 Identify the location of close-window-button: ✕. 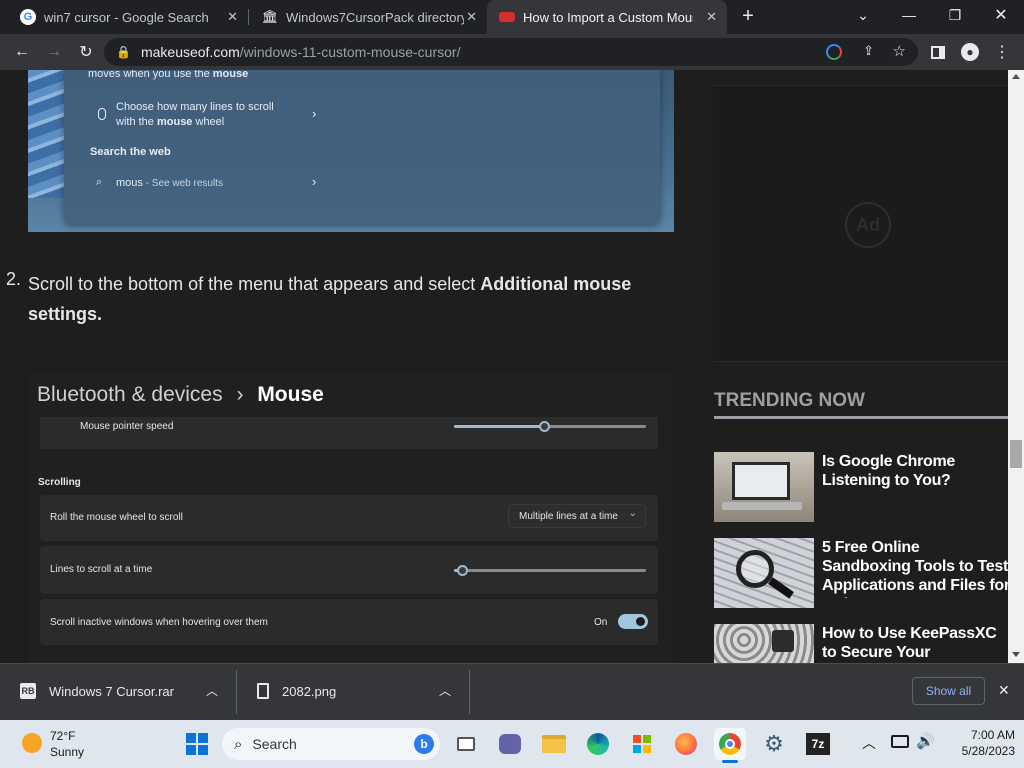
(1001, 15).